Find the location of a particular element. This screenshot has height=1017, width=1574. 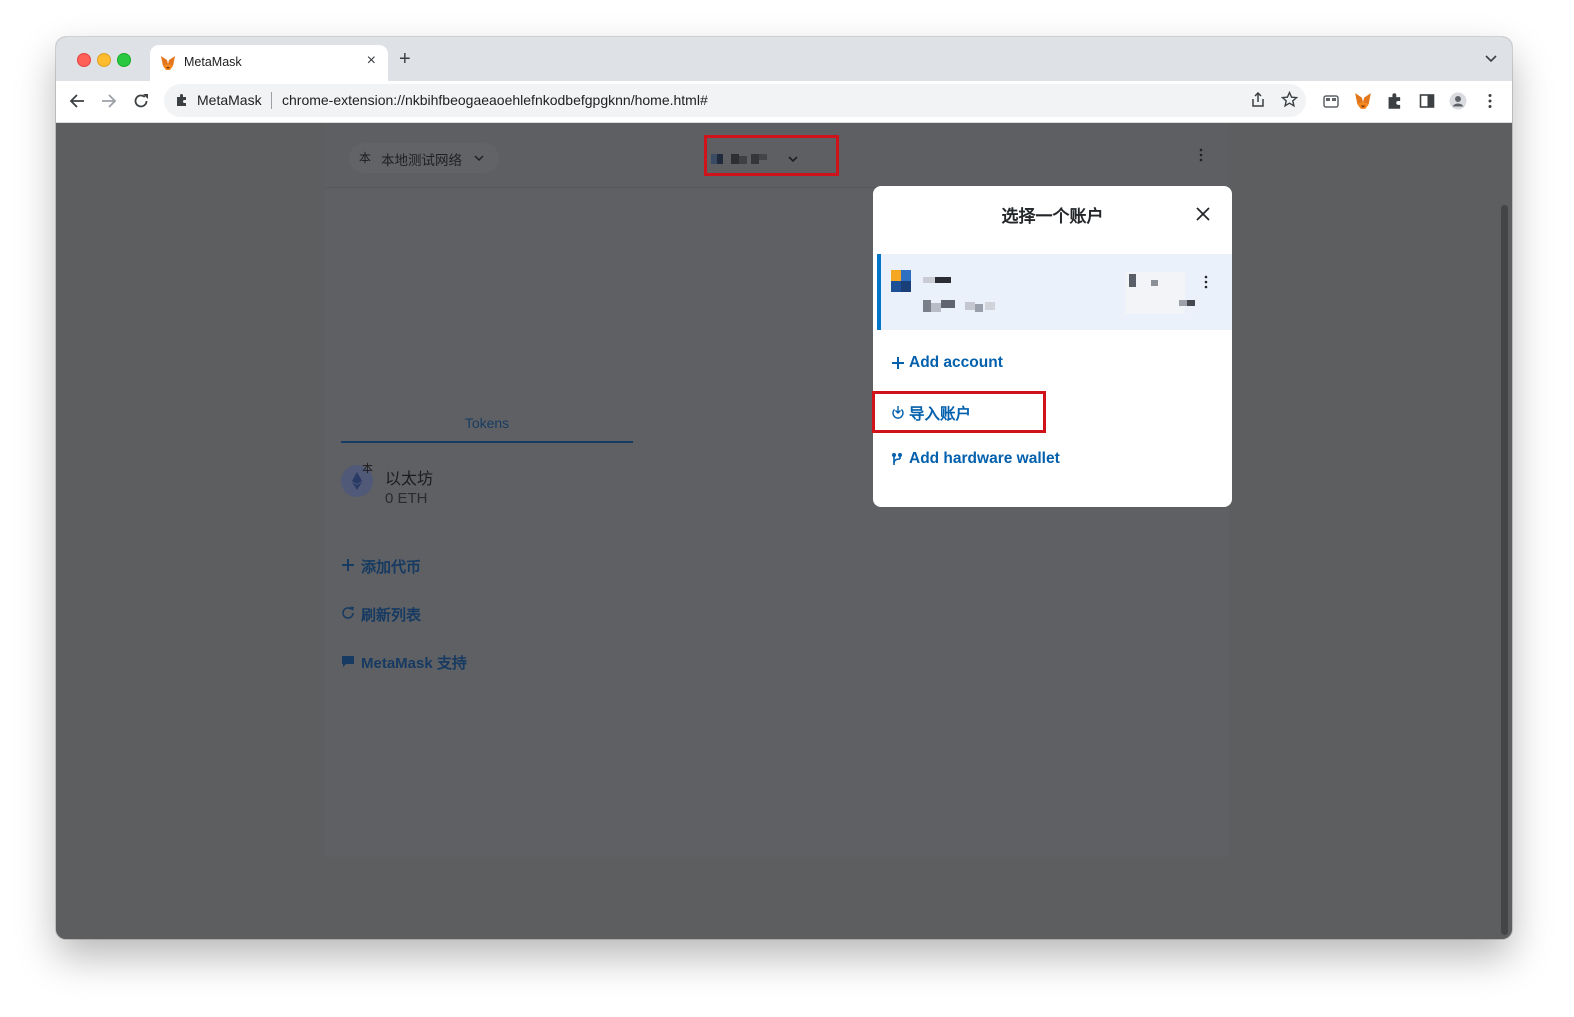

modal-title: 选择一个账户 is located at coordinates (1052, 216).